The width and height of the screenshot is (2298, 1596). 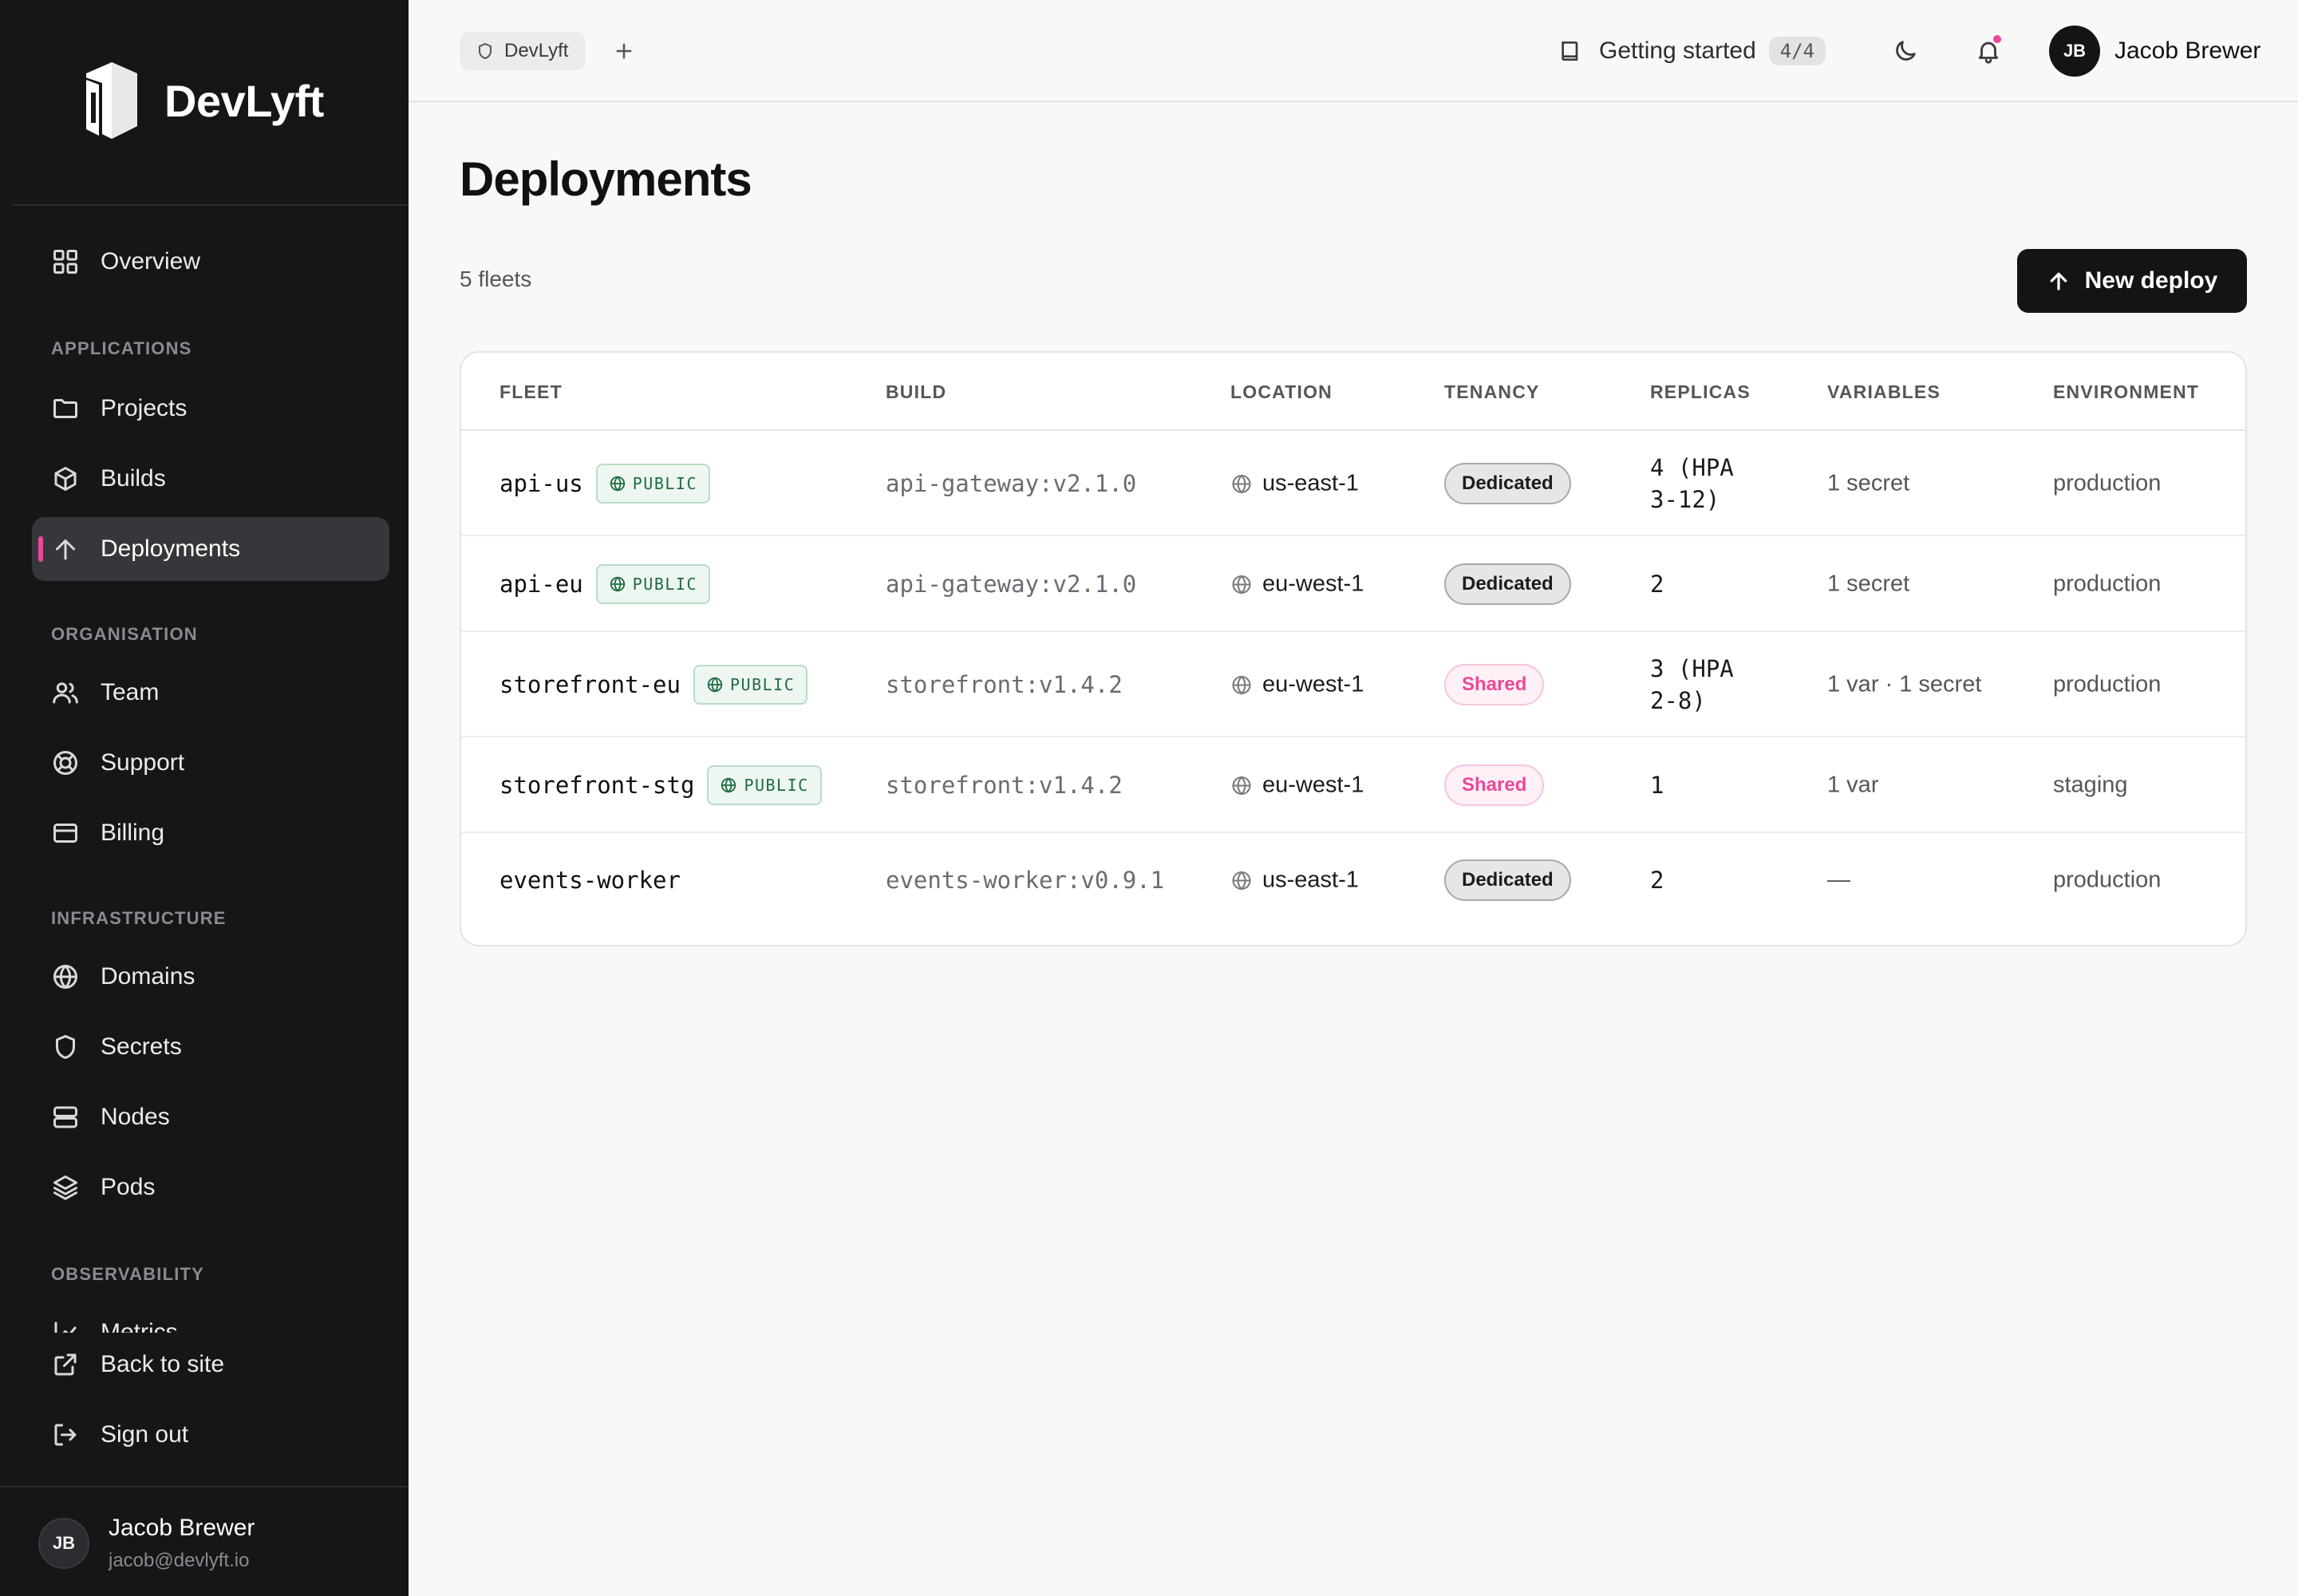 What do you see at coordinates (2151, 280) in the screenshot?
I see `new-deploy-label: New deploy` at bounding box center [2151, 280].